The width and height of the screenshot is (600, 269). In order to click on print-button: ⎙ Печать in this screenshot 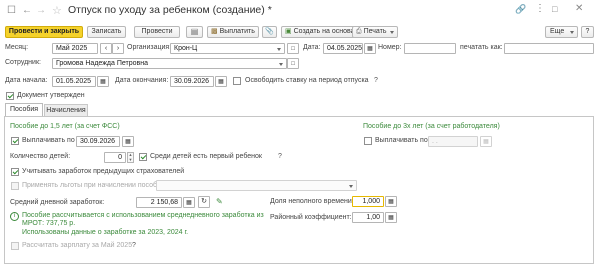, I will do `click(375, 32)`.